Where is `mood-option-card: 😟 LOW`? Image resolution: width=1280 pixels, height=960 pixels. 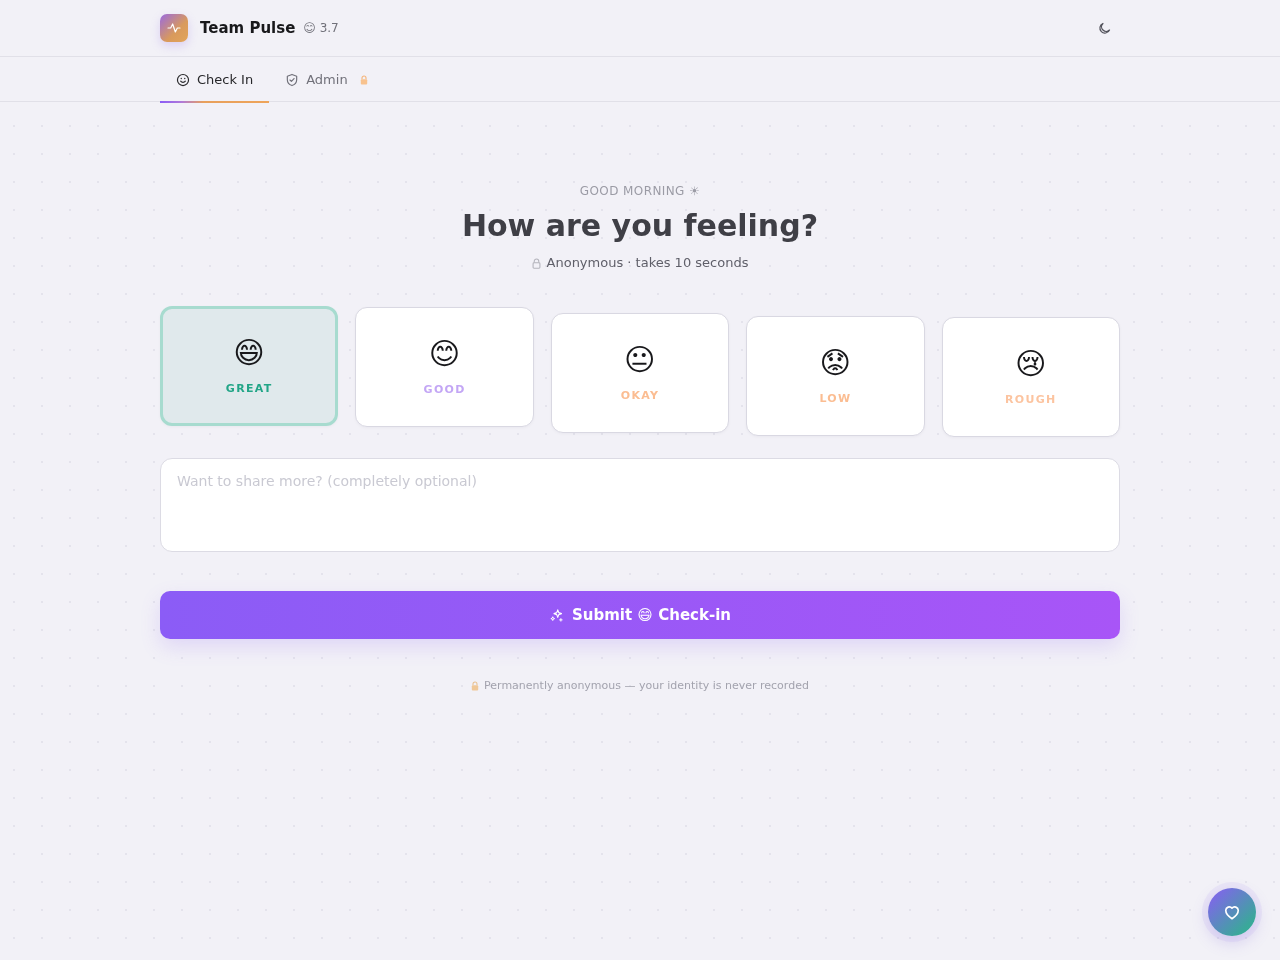
mood-option-card: 😟 LOW is located at coordinates (835, 376).